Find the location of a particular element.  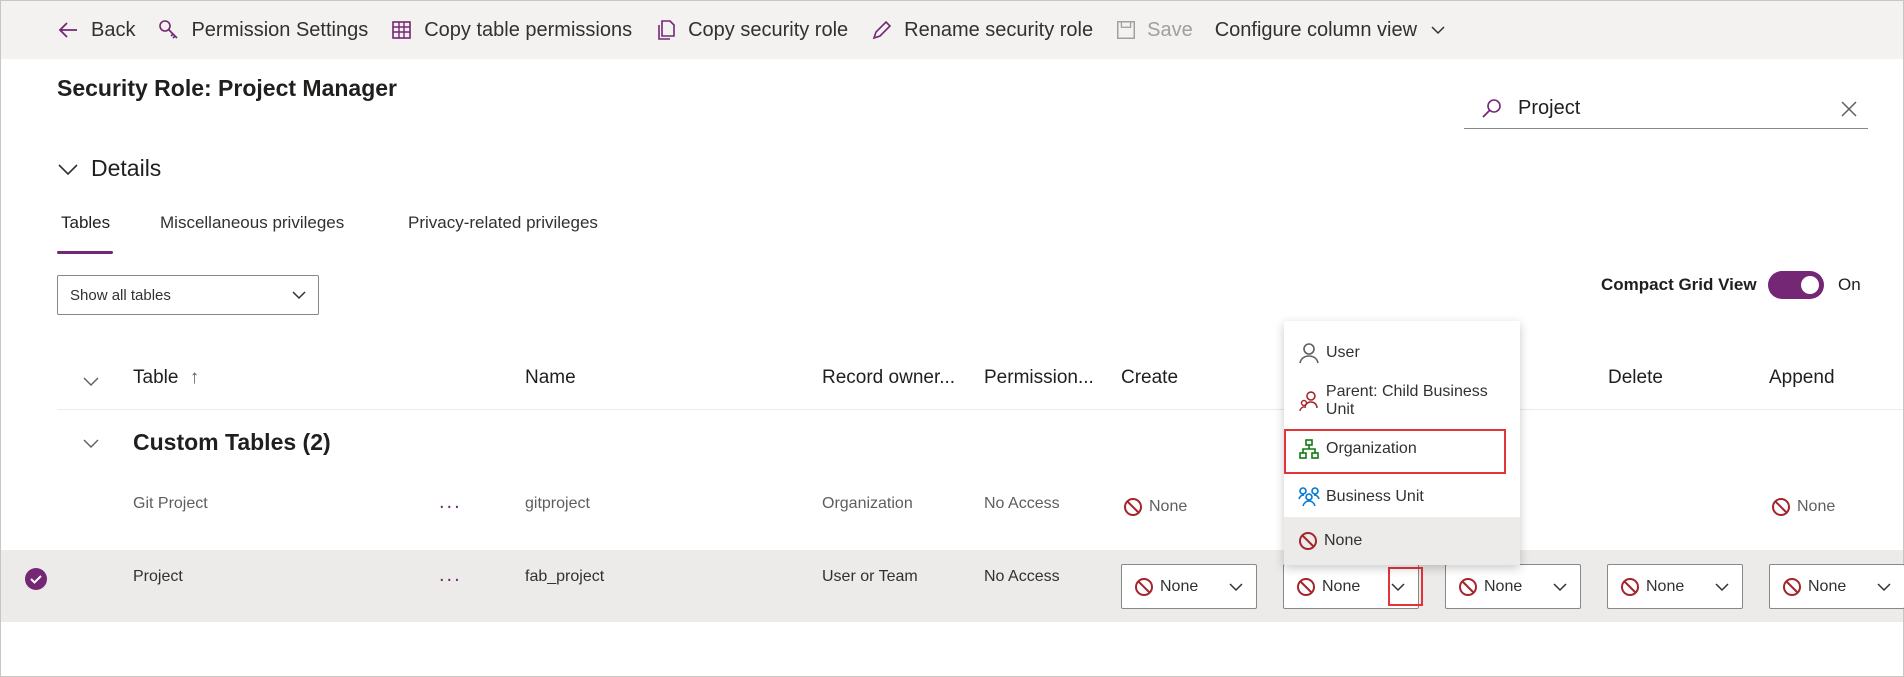

user-icon is located at coordinates (1309, 353).